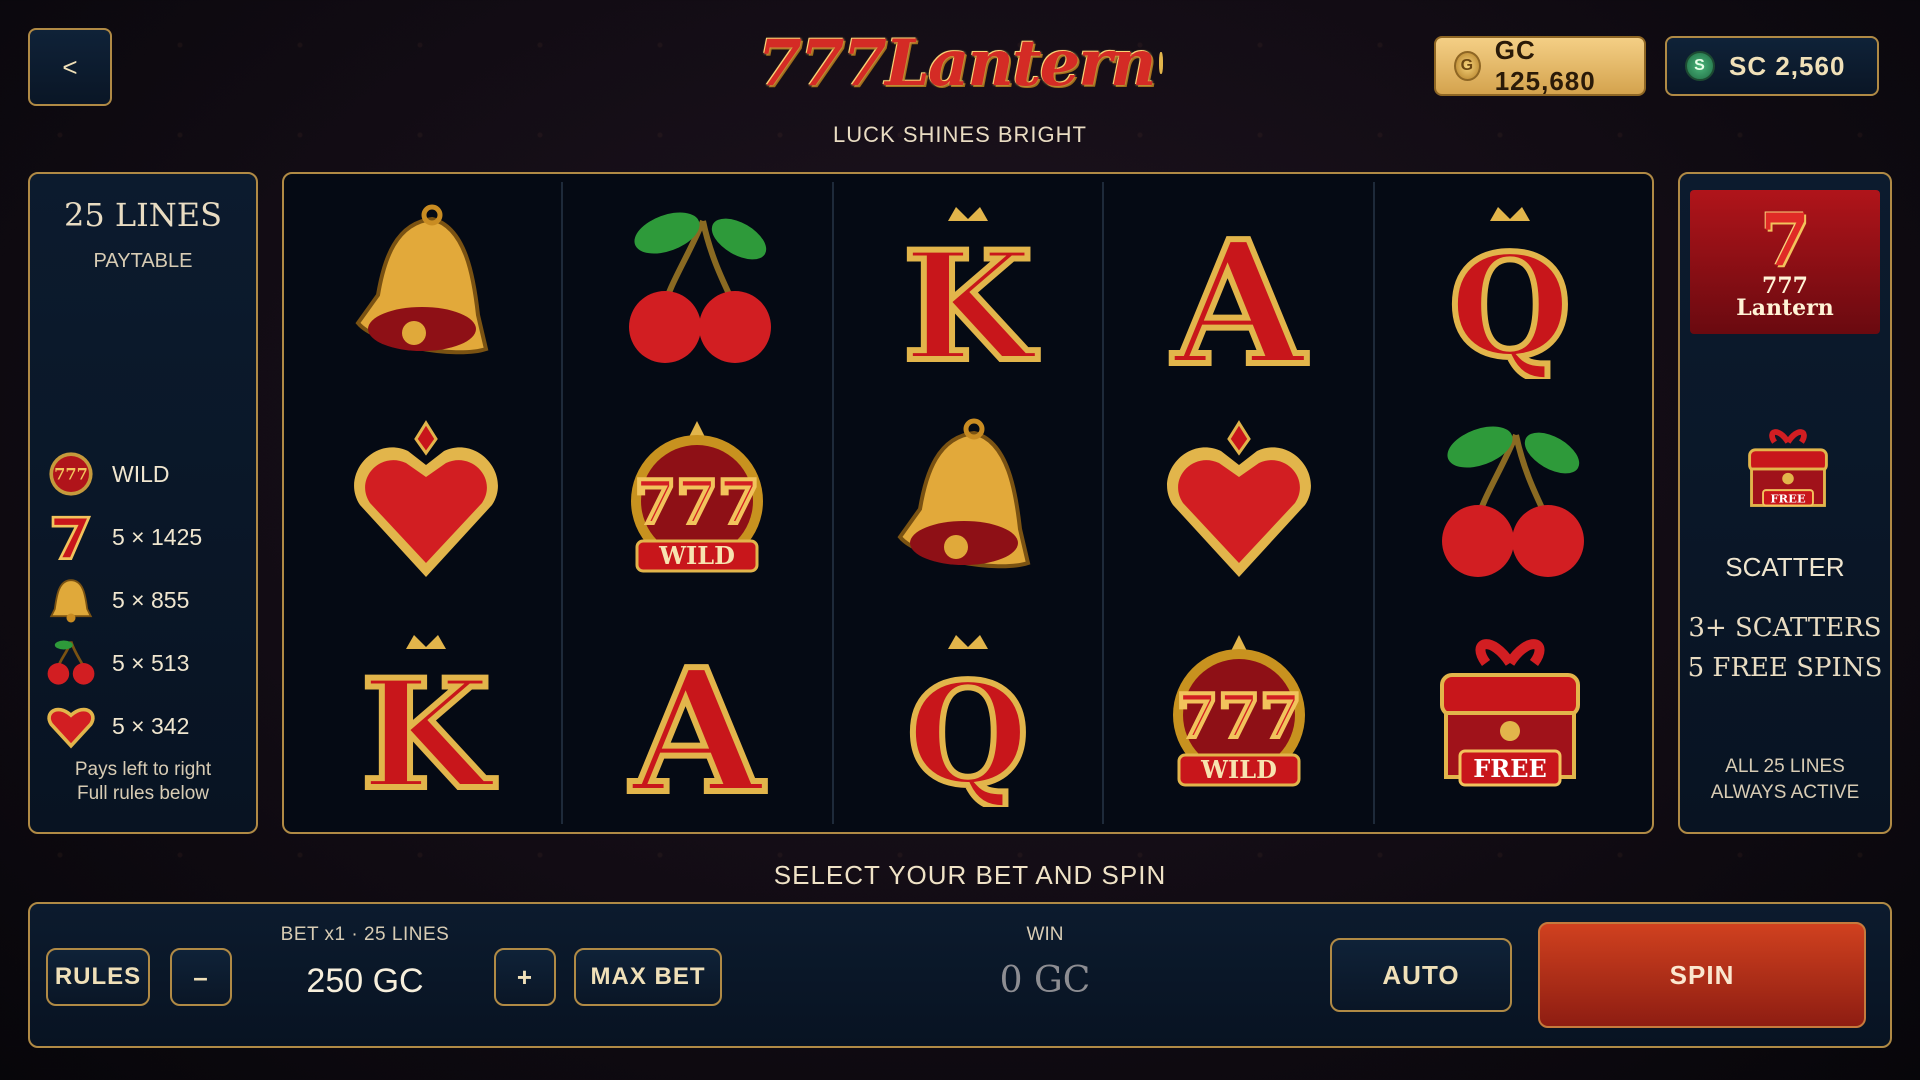 The height and width of the screenshot is (1080, 1920). What do you see at coordinates (1785, 308) in the screenshot?
I see `side-logo-lantern: Lantern` at bounding box center [1785, 308].